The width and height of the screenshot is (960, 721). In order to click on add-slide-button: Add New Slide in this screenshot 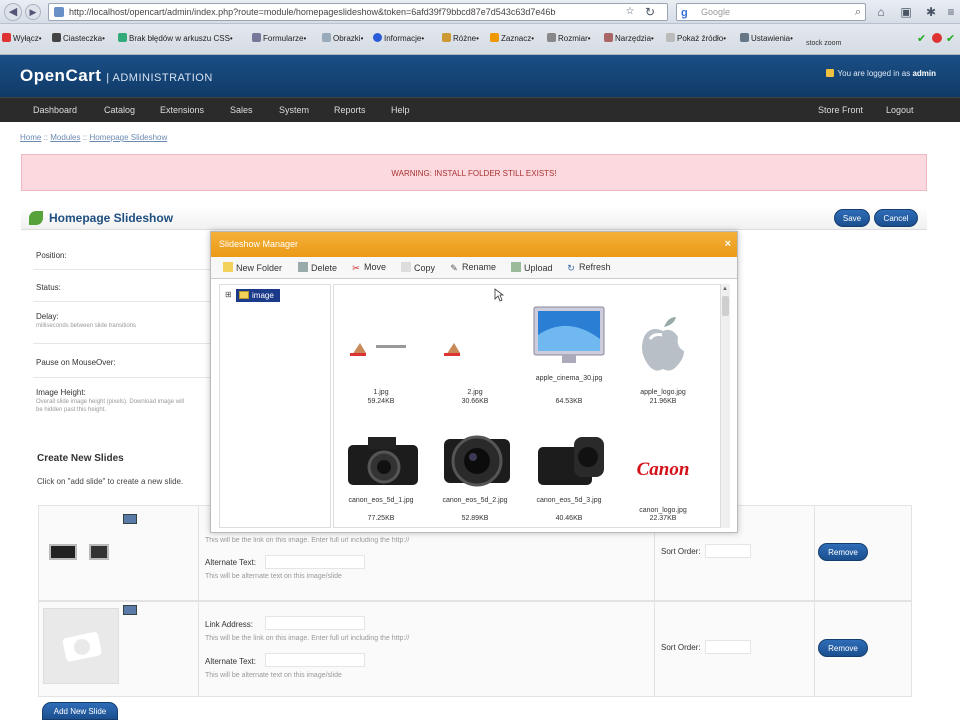, I will do `click(80, 711)`.